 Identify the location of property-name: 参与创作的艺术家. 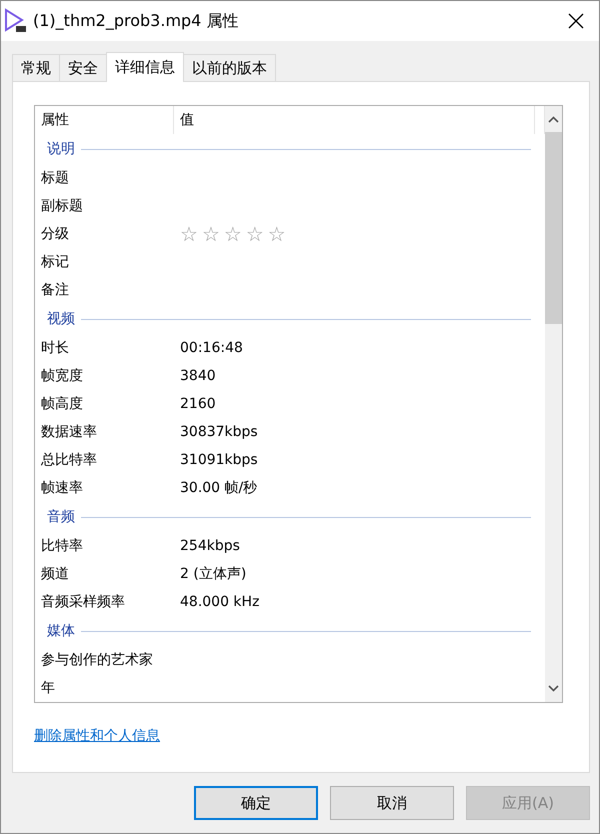
(97, 660).